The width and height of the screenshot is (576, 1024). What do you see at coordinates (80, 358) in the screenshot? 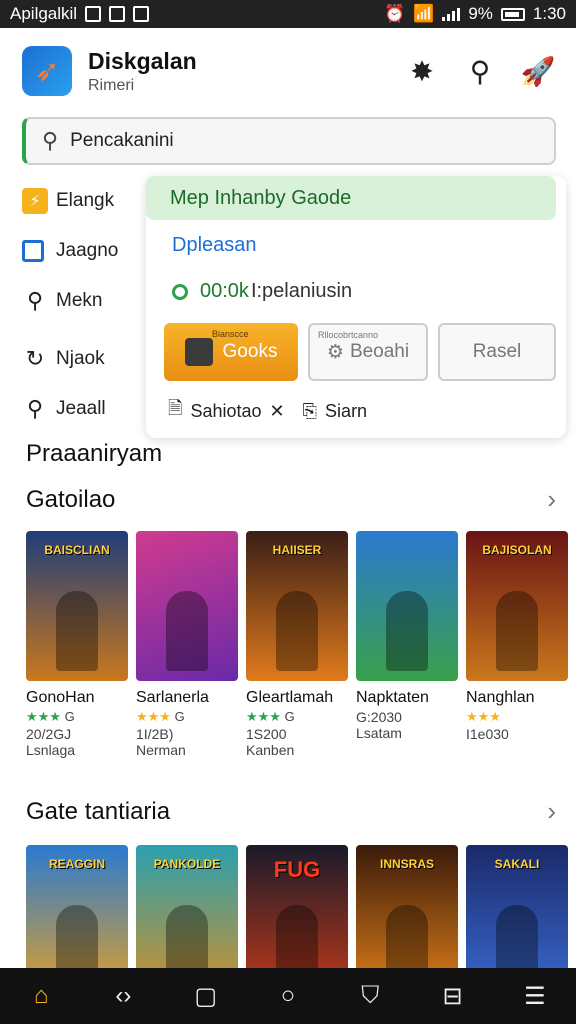
I see `side-item-label: Njaok` at bounding box center [80, 358].